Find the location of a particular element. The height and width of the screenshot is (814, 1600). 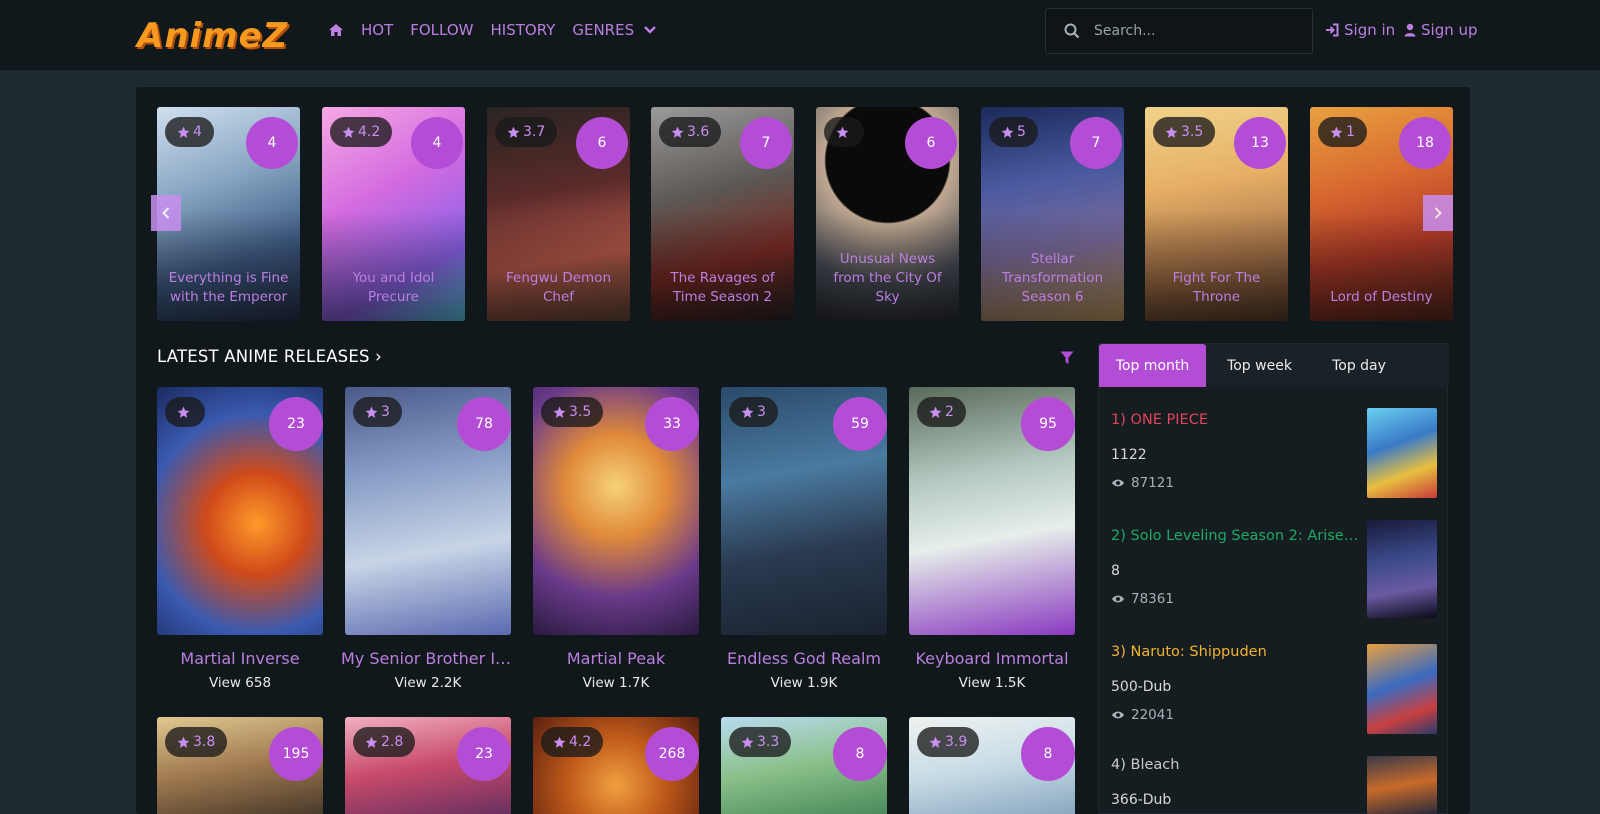

view-count: View 658 is located at coordinates (240, 683).